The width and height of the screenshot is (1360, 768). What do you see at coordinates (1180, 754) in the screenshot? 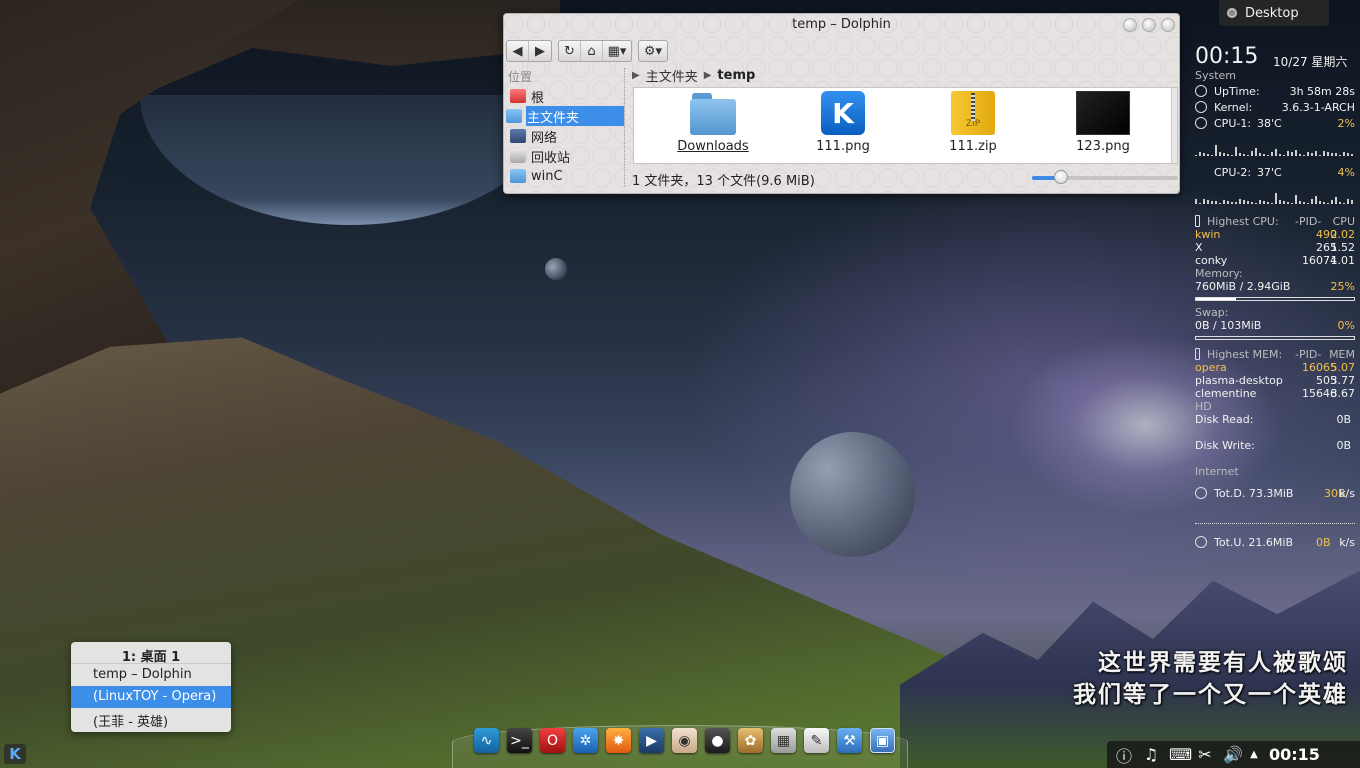
I see `keyboard-icon: ⌨` at bounding box center [1180, 754].